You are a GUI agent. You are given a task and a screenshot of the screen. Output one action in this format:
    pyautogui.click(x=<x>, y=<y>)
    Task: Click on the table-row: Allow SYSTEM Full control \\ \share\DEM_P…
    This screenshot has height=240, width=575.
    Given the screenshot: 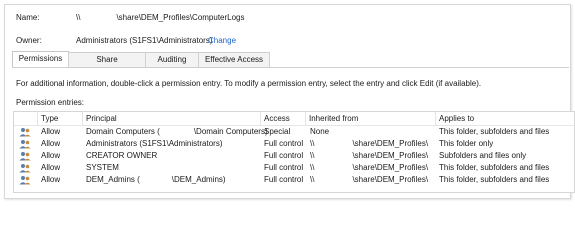 What is the action you would take?
    pyautogui.click(x=294, y=168)
    